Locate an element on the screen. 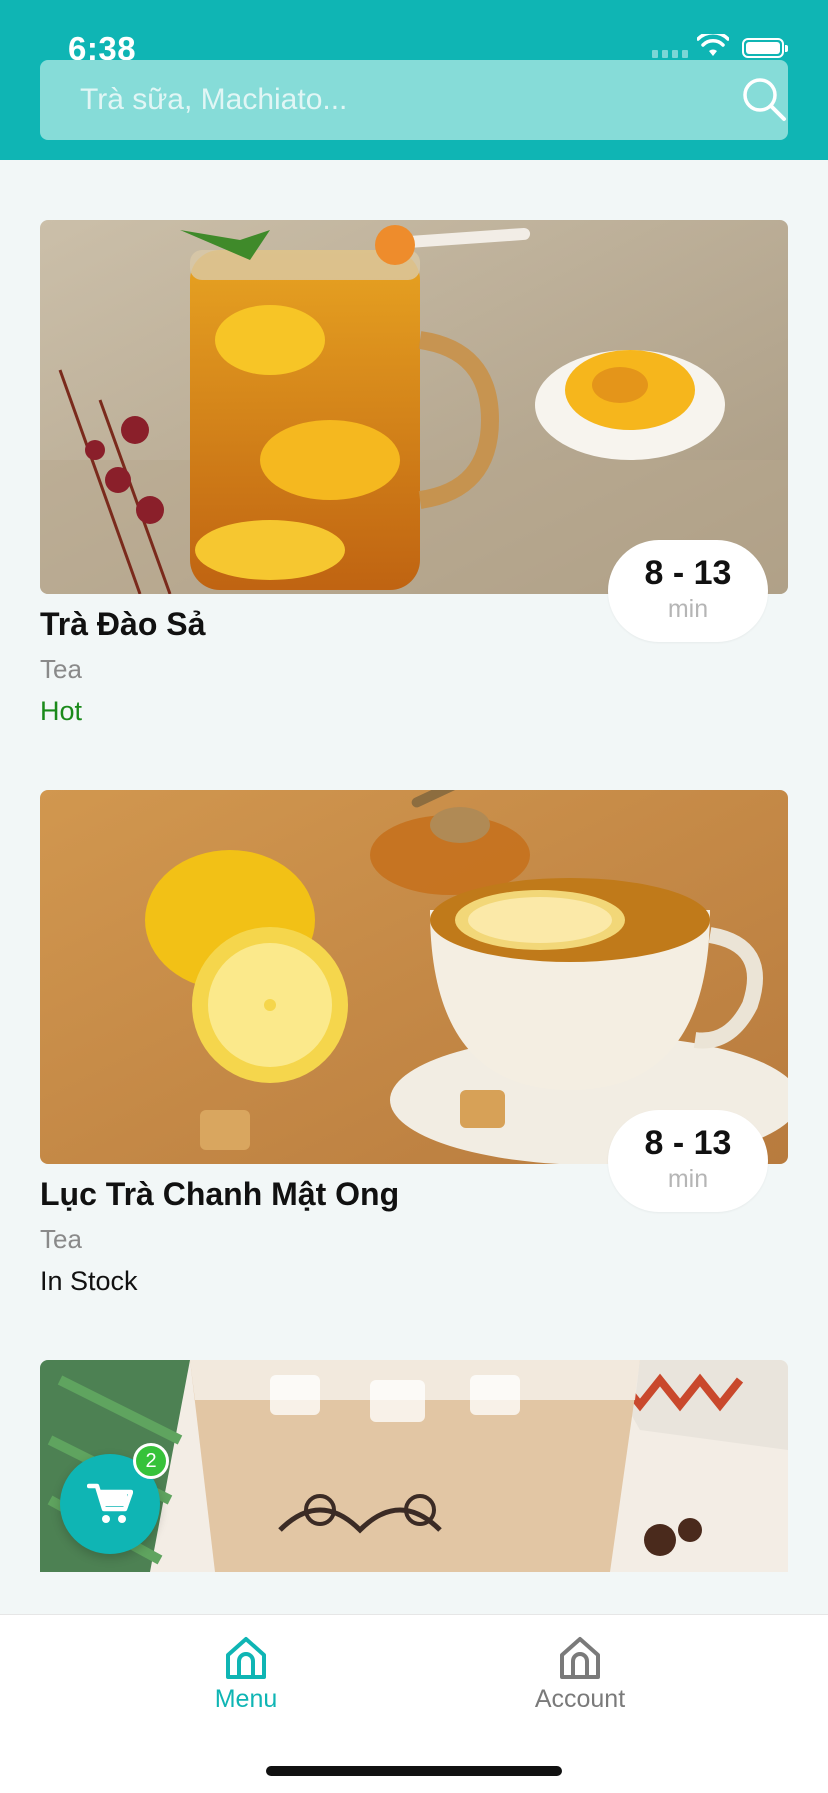 This screenshot has width=828, height=1793. search-icon is located at coordinates (764, 99).